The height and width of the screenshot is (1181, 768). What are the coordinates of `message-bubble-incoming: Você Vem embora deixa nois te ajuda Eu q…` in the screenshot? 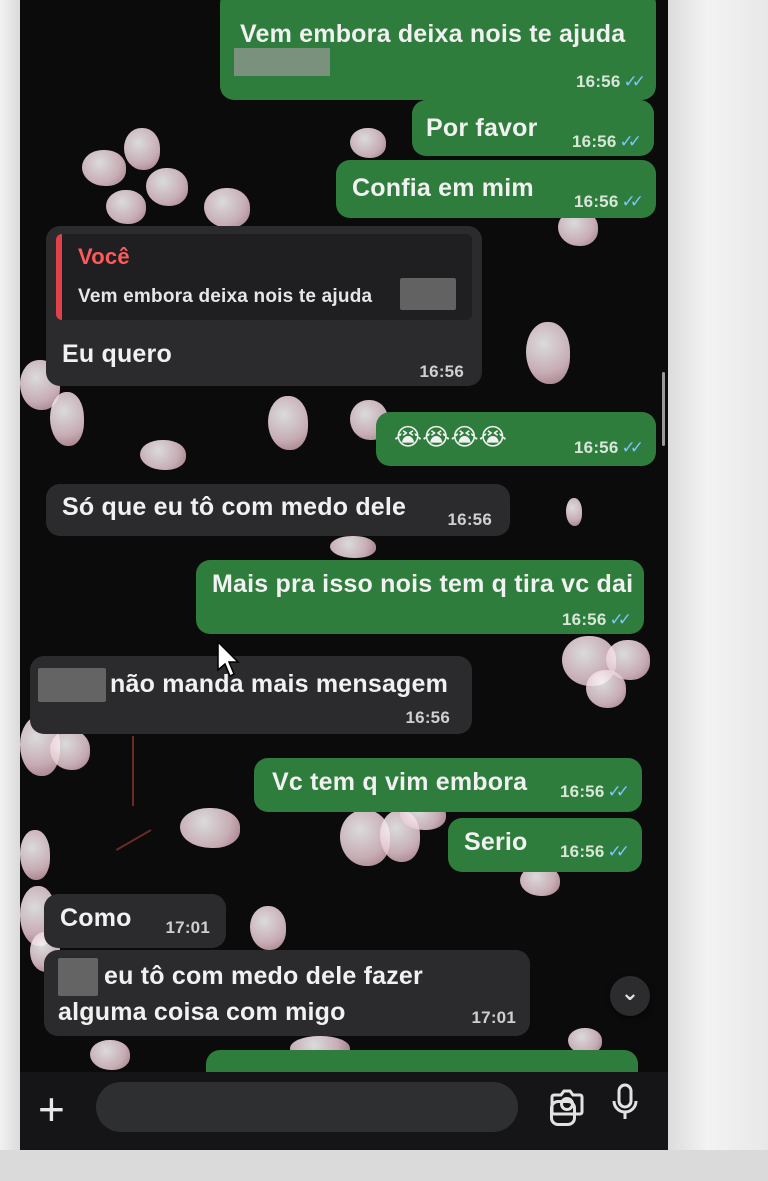 It's located at (264, 306).